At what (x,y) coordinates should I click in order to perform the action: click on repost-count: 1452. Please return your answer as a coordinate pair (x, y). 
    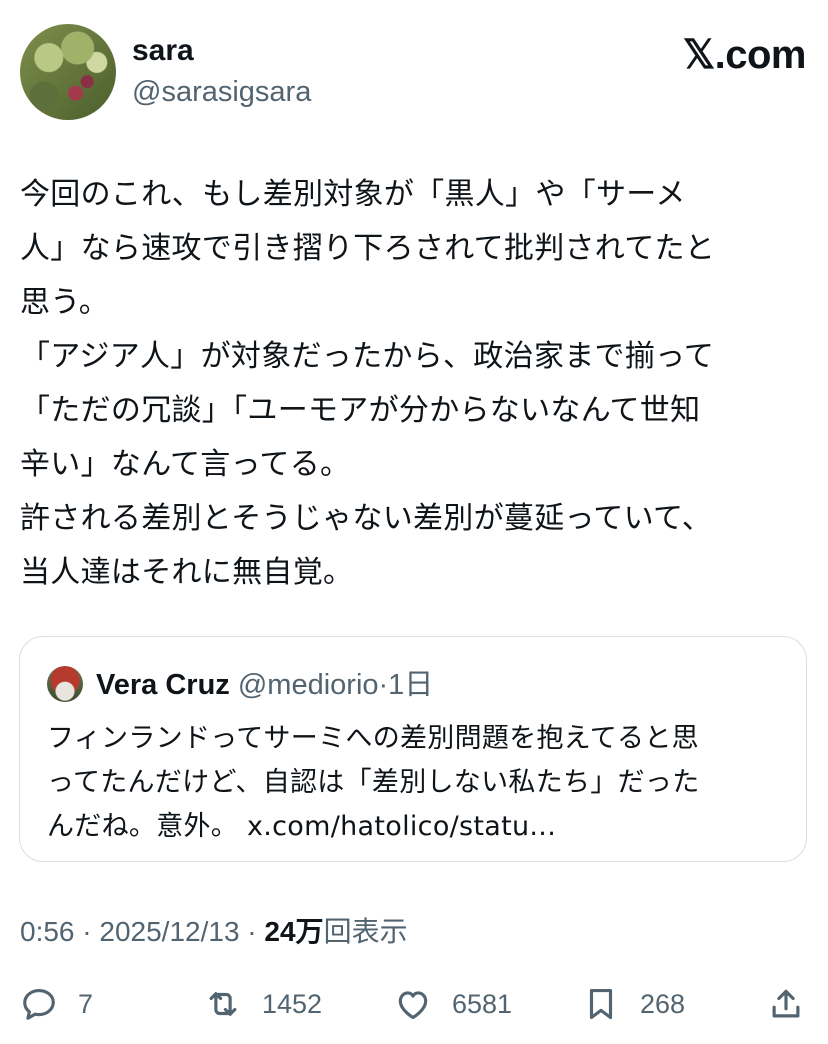
    Looking at the image, I should click on (292, 1003).